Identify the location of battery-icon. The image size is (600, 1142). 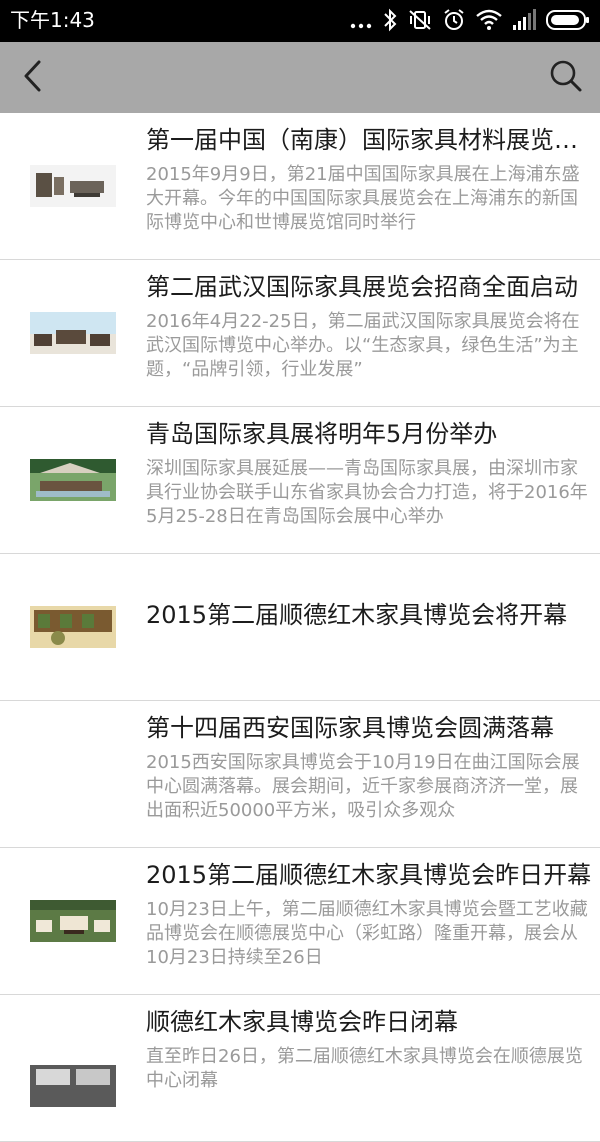
(568, 20).